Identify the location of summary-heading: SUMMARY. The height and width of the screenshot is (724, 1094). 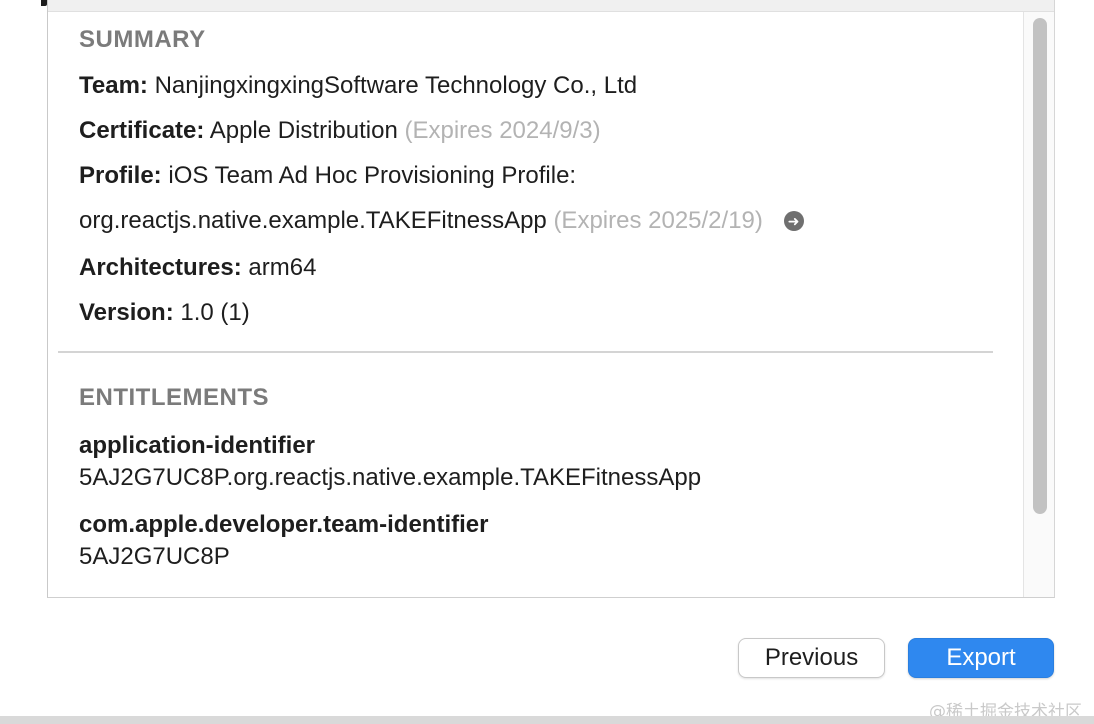
(142, 39).